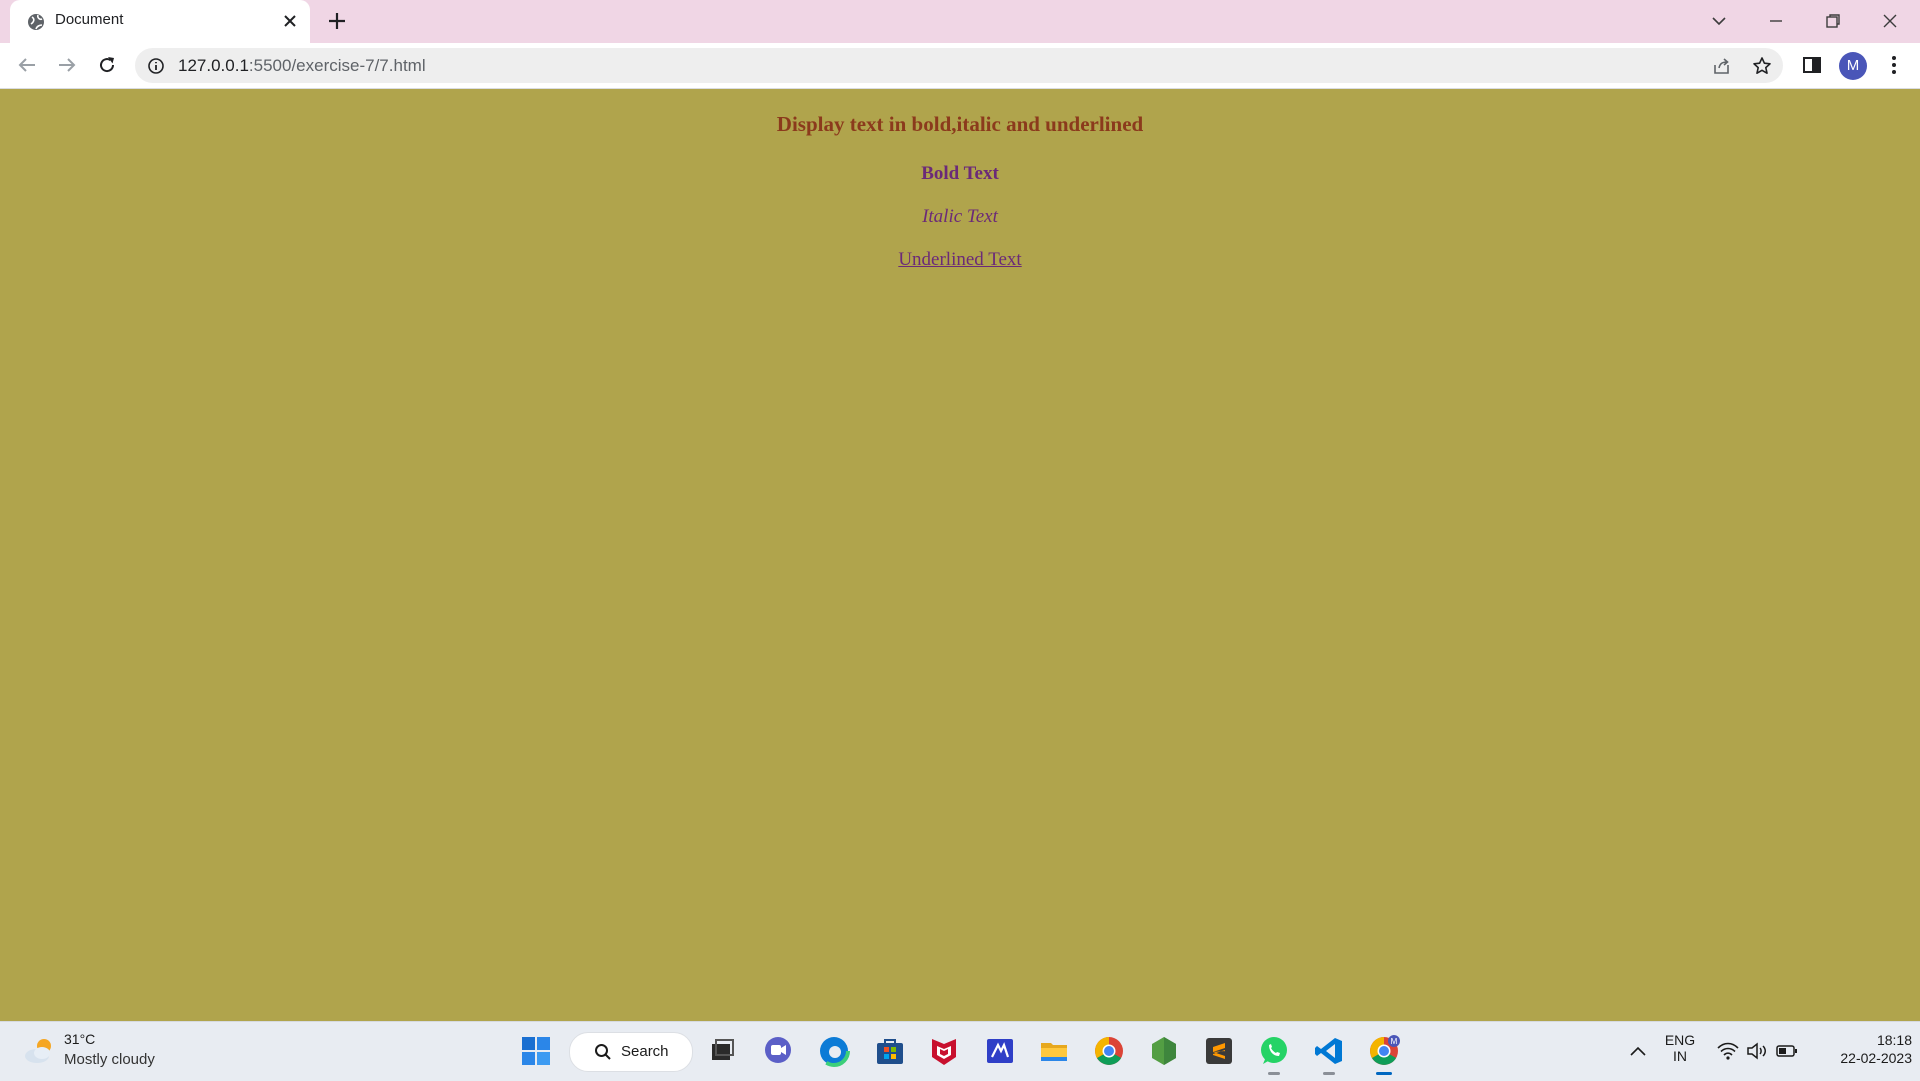  Describe the element at coordinates (1164, 1051) in the screenshot. I see `nodejs-icon` at that location.